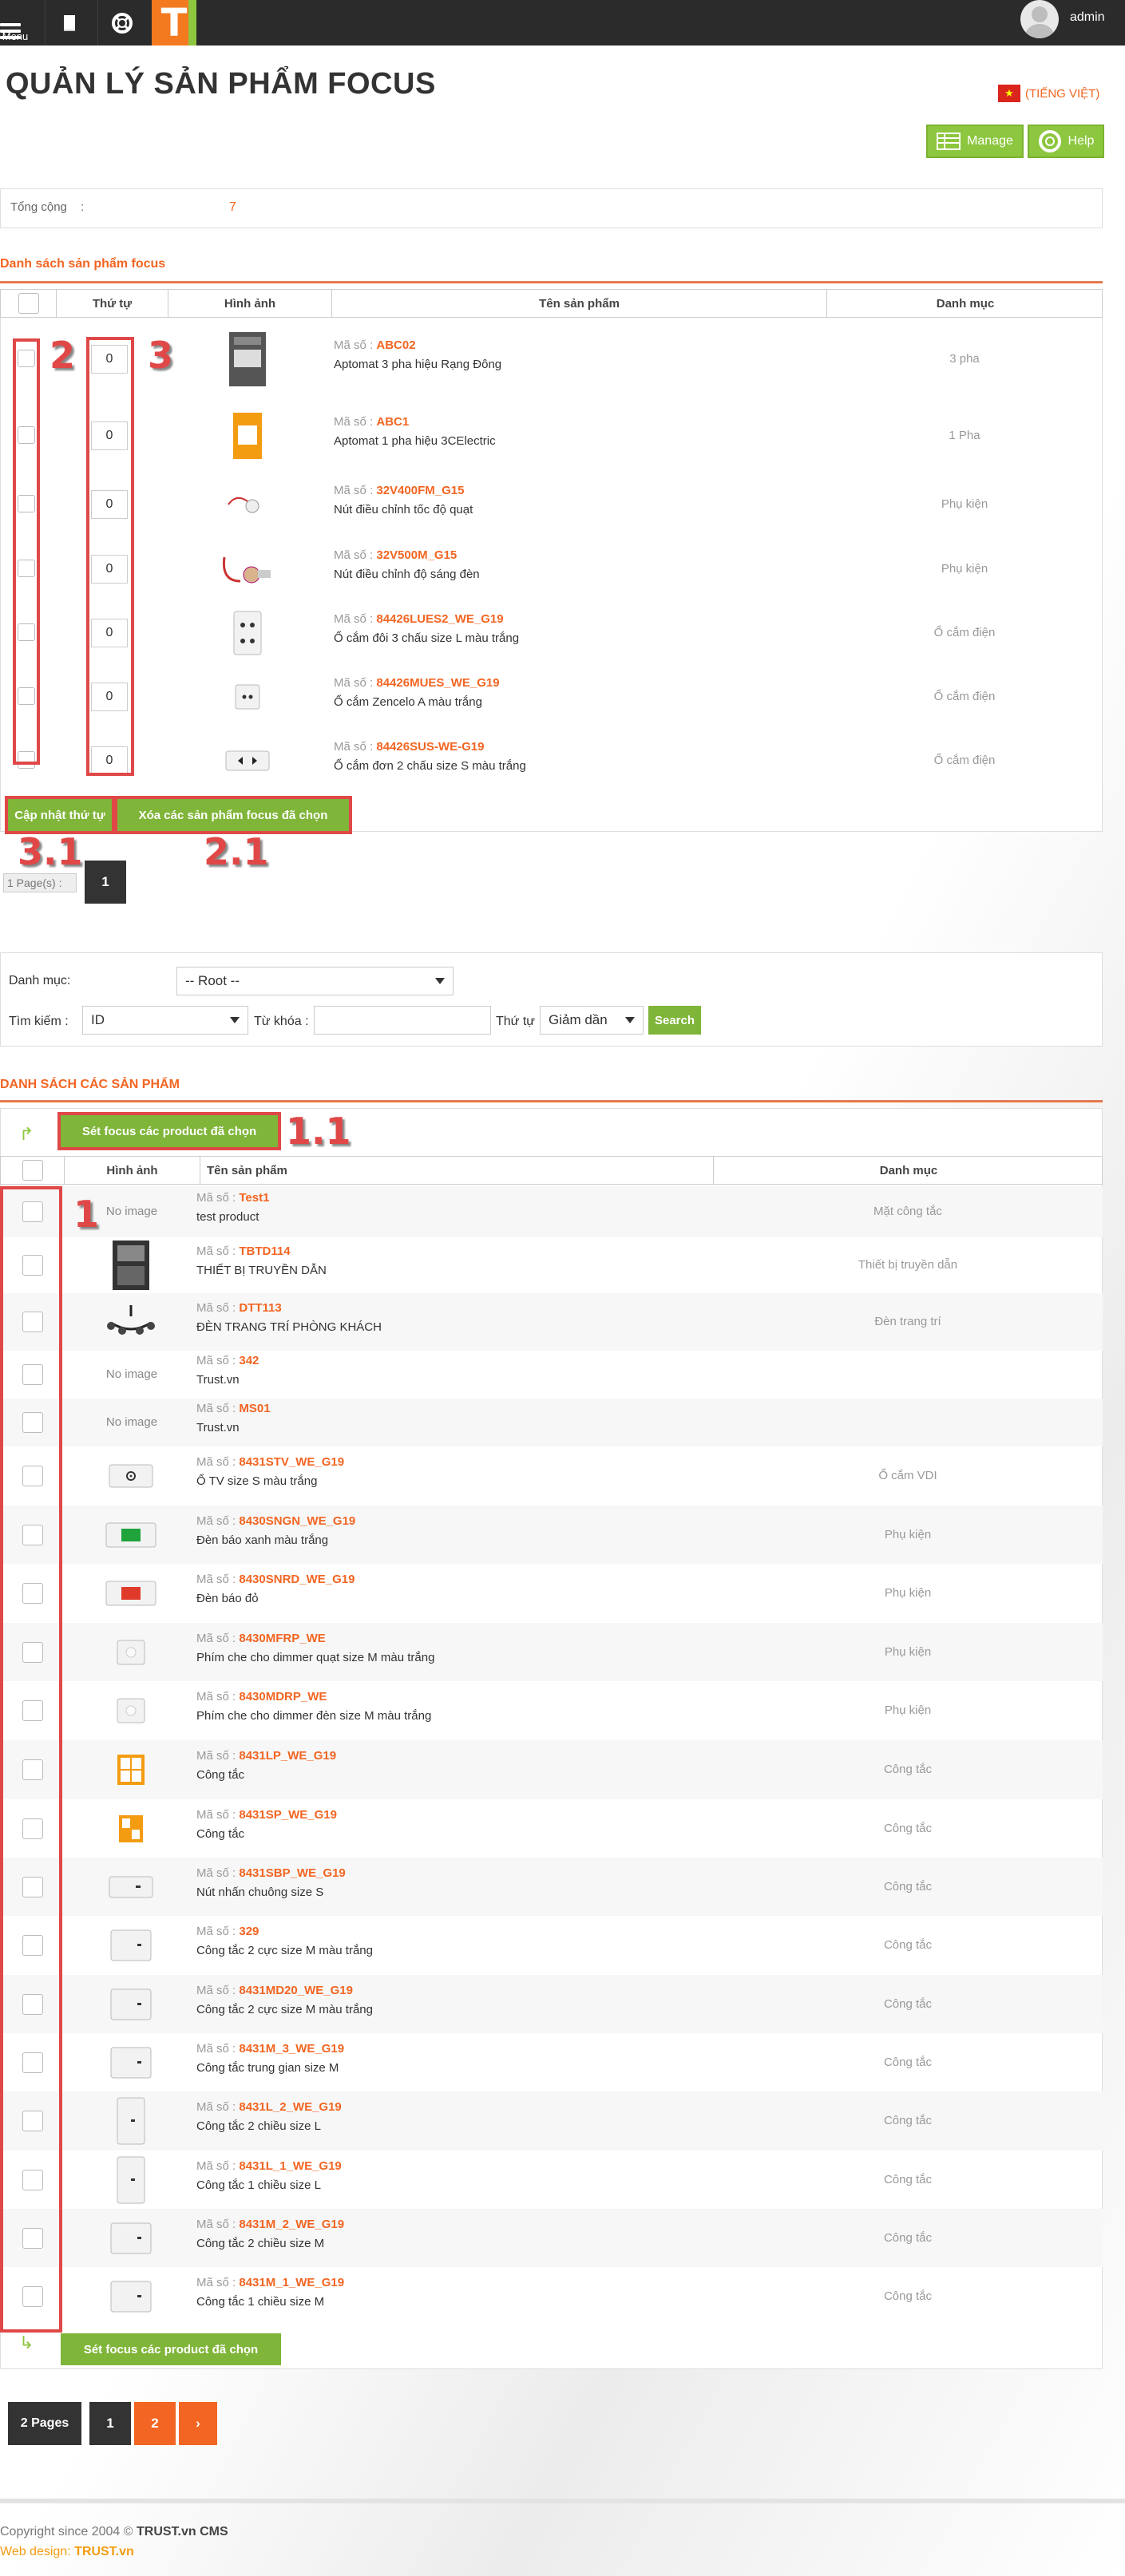 The image size is (1125, 2576). Describe the element at coordinates (131, 1769) in the screenshot. I see `orange-switch-icon` at that location.